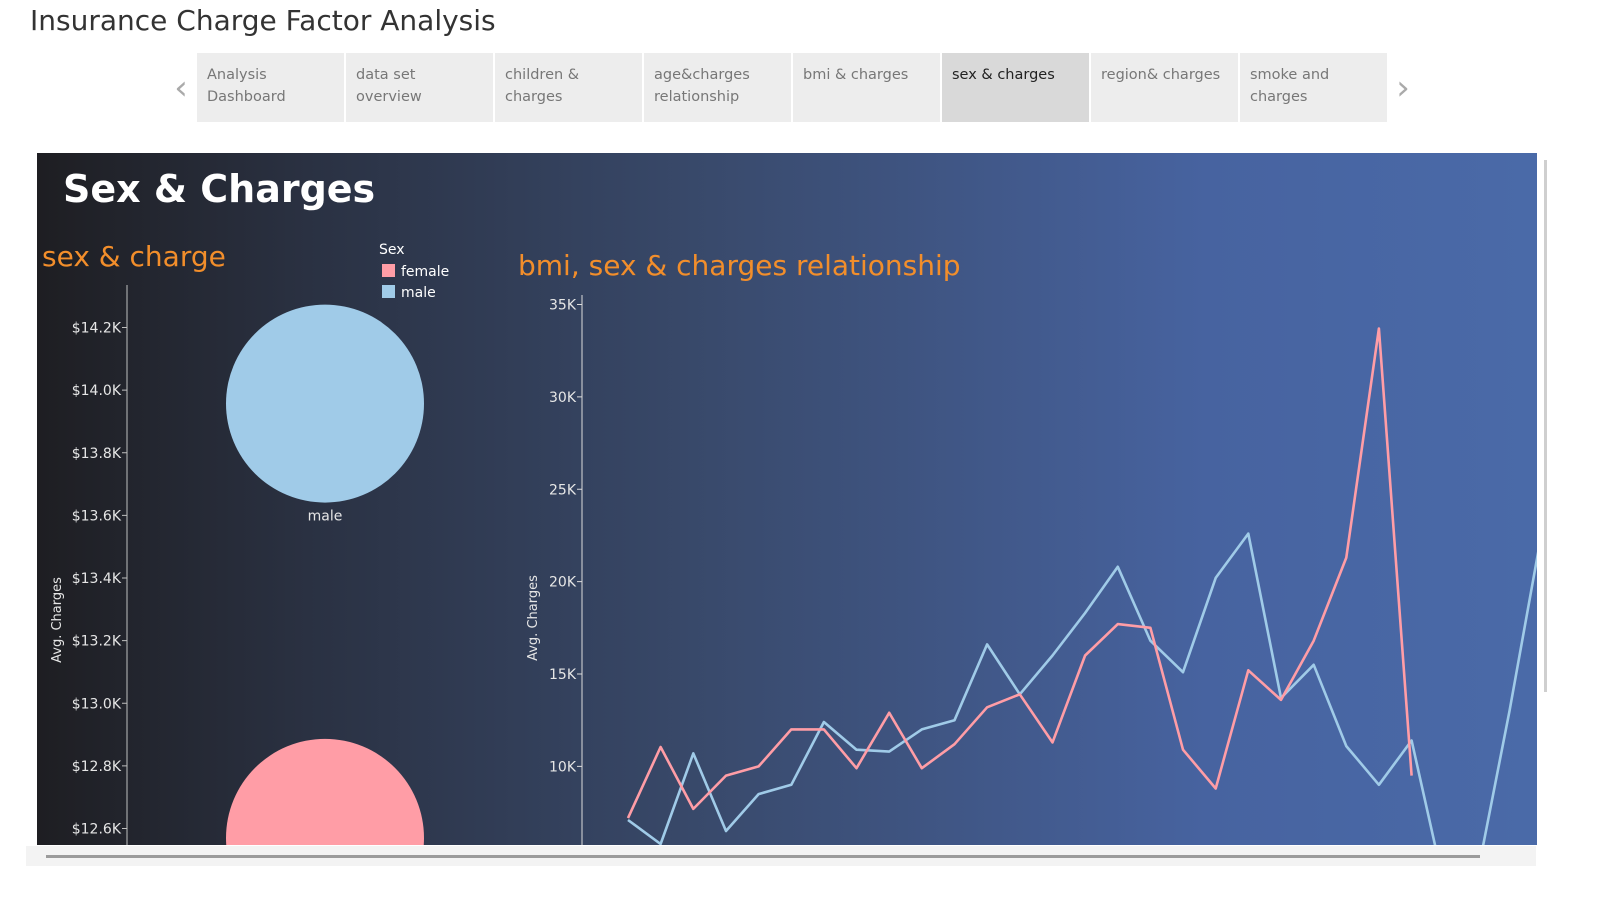 The image size is (1601, 906). I want to click on tab-children-charges: children & charges, so click(568, 87).